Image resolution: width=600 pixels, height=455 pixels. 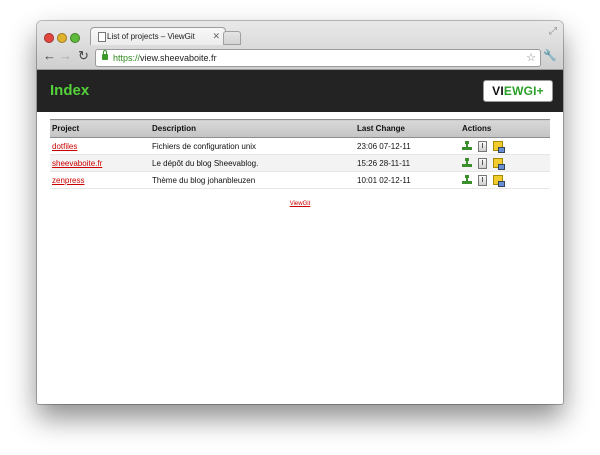 I want to click on column-header-actions: Actions, so click(x=505, y=128).